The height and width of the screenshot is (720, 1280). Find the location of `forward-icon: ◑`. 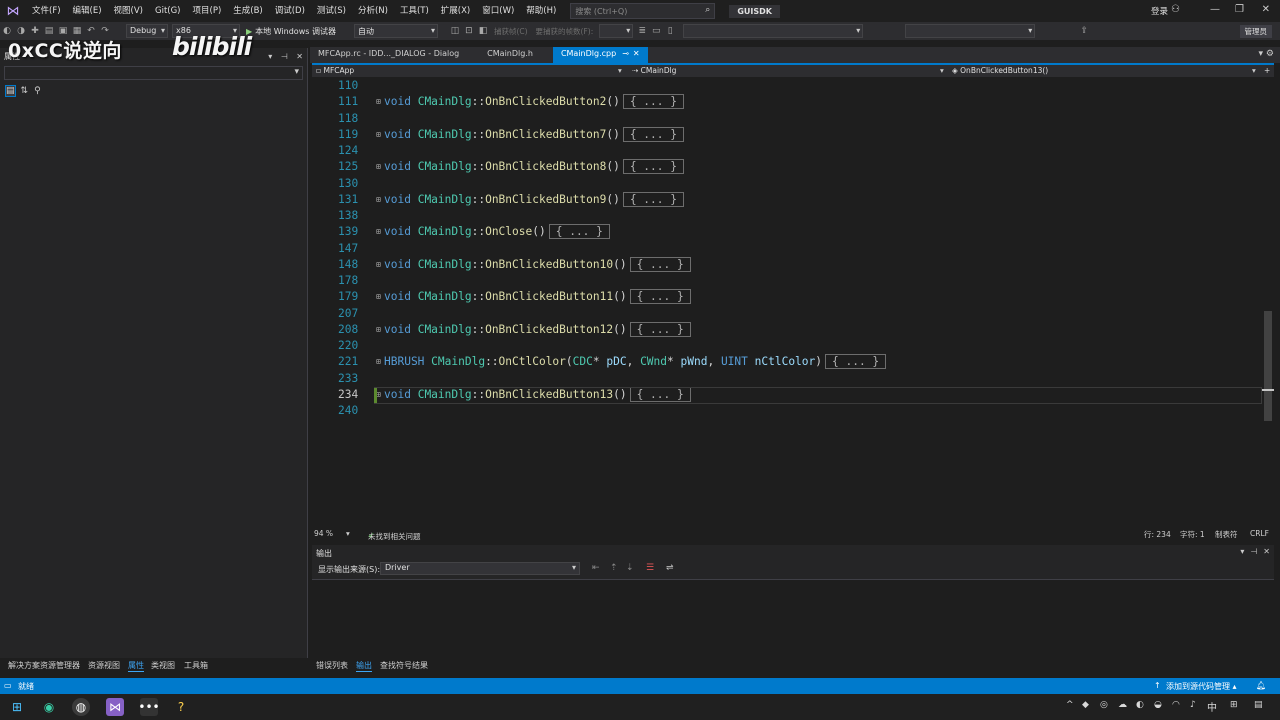

forward-icon: ◑ is located at coordinates (21, 31).